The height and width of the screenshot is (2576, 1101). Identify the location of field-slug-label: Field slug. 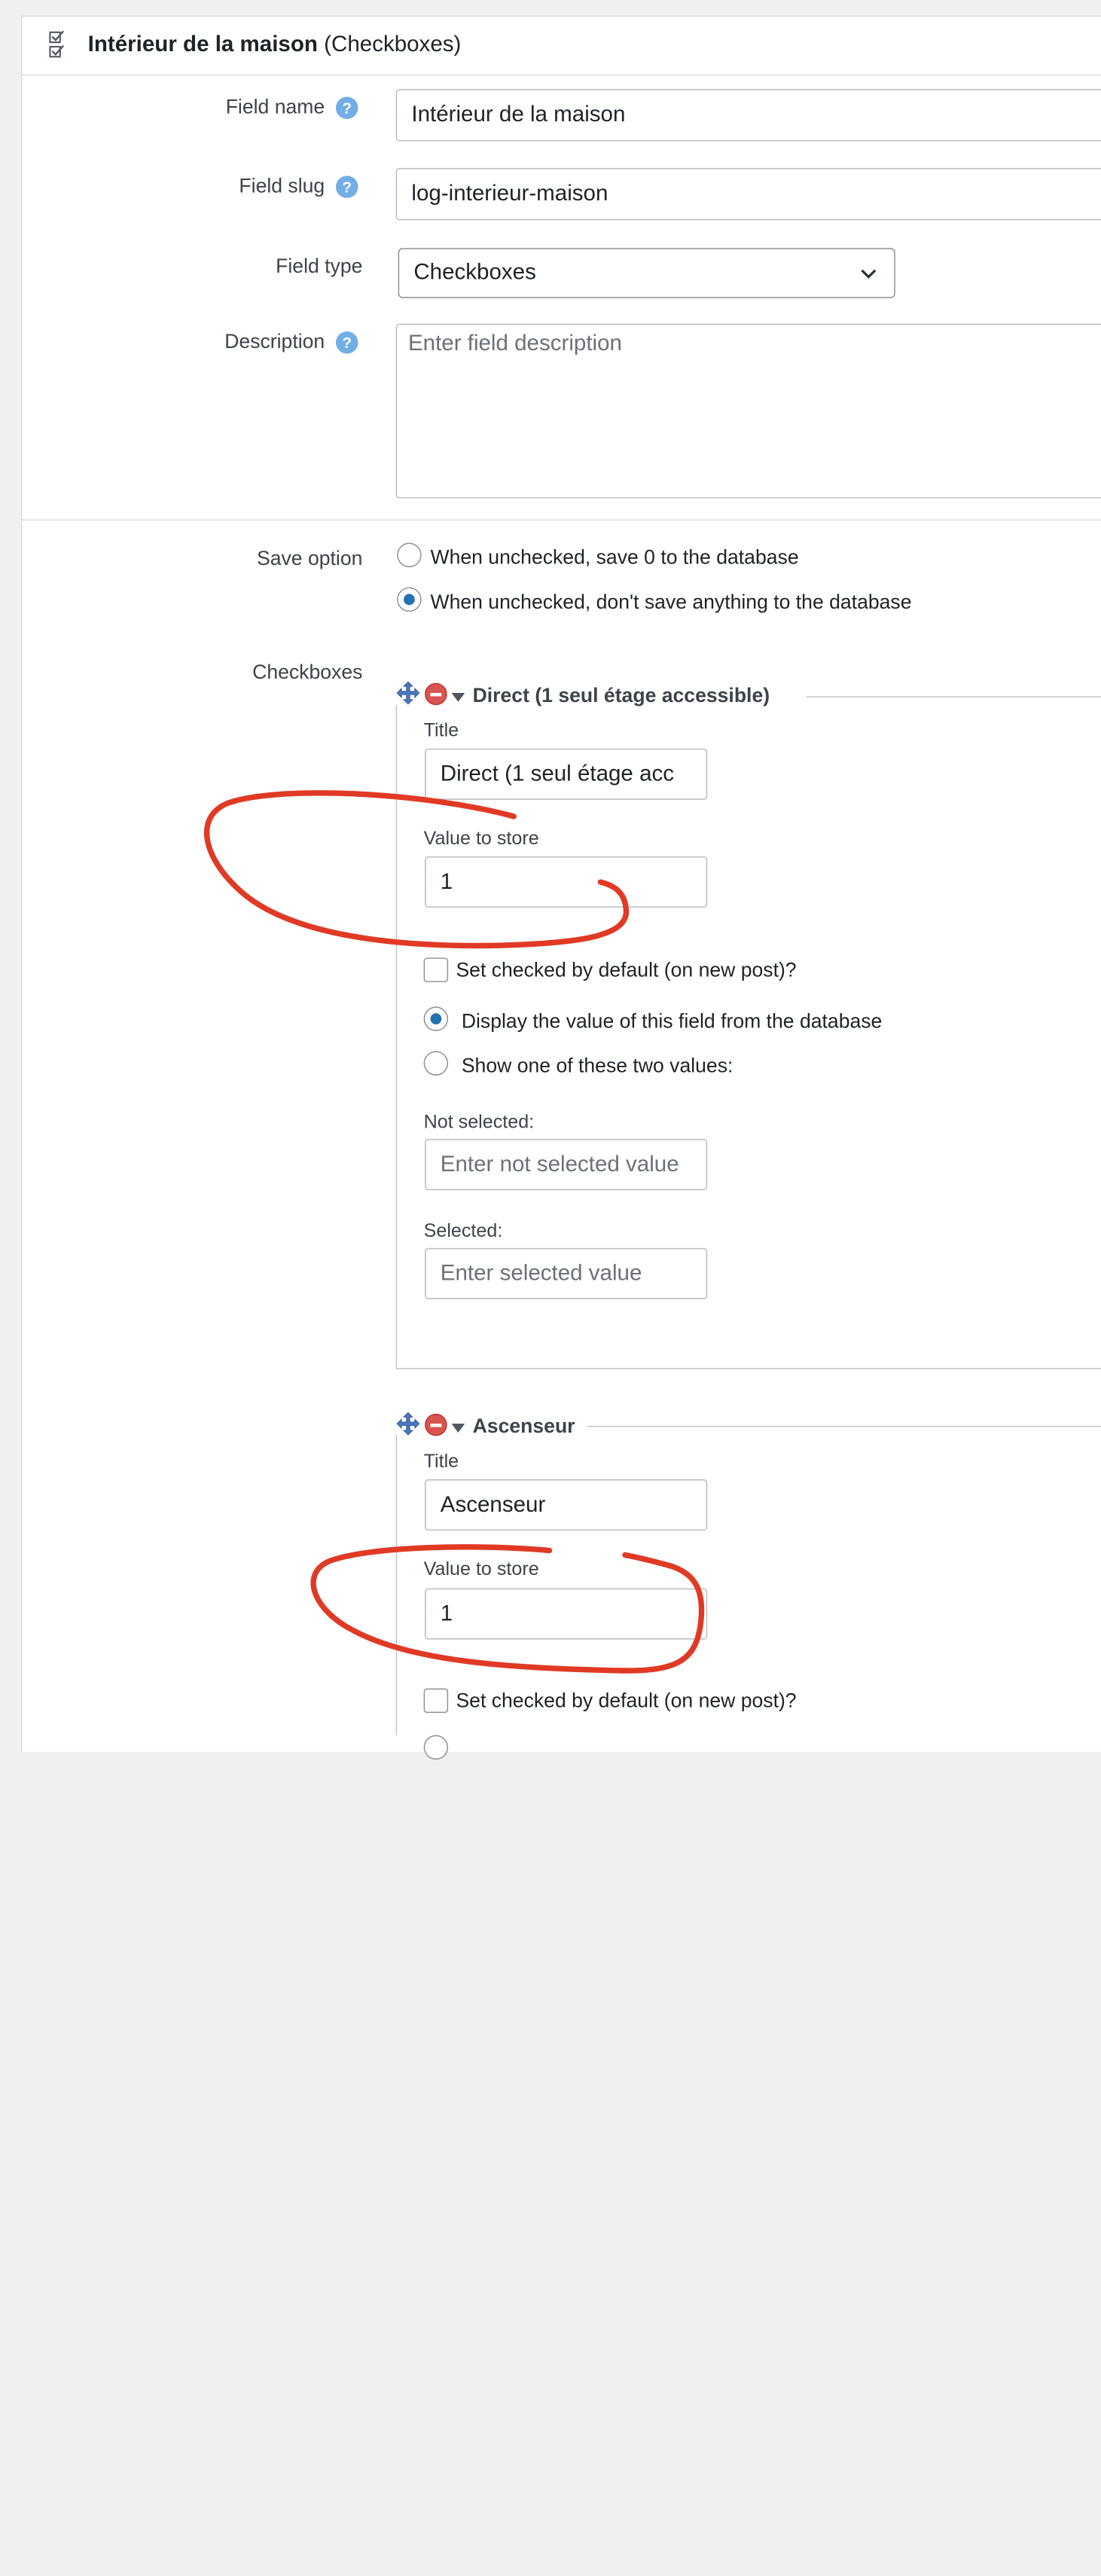
(282, 186).